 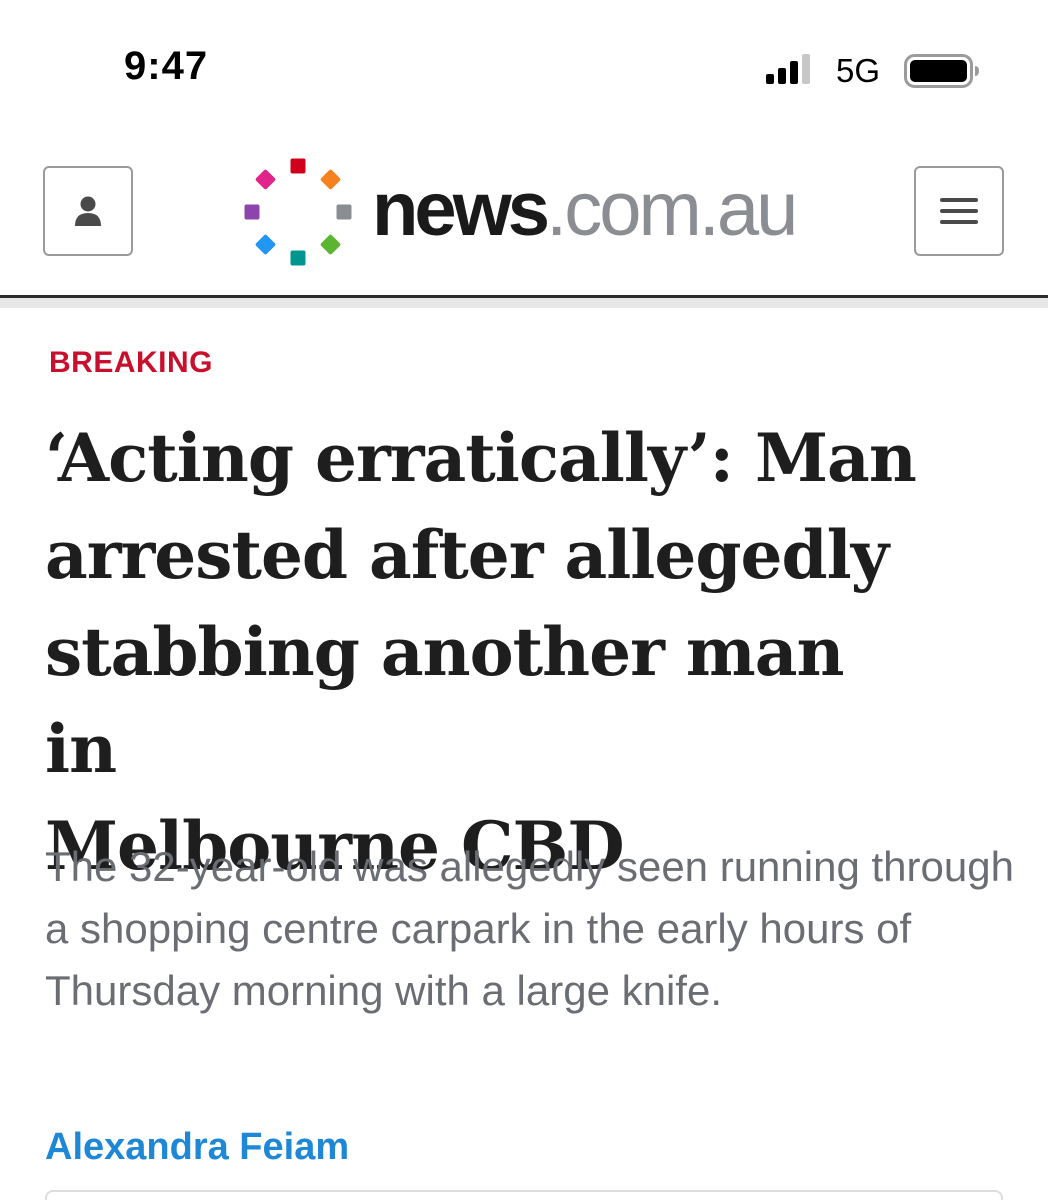 What do you see at coordinates (788, 69) in the screenshot?
I see `cellular-signal-icon` at bounding box center [788, 69].